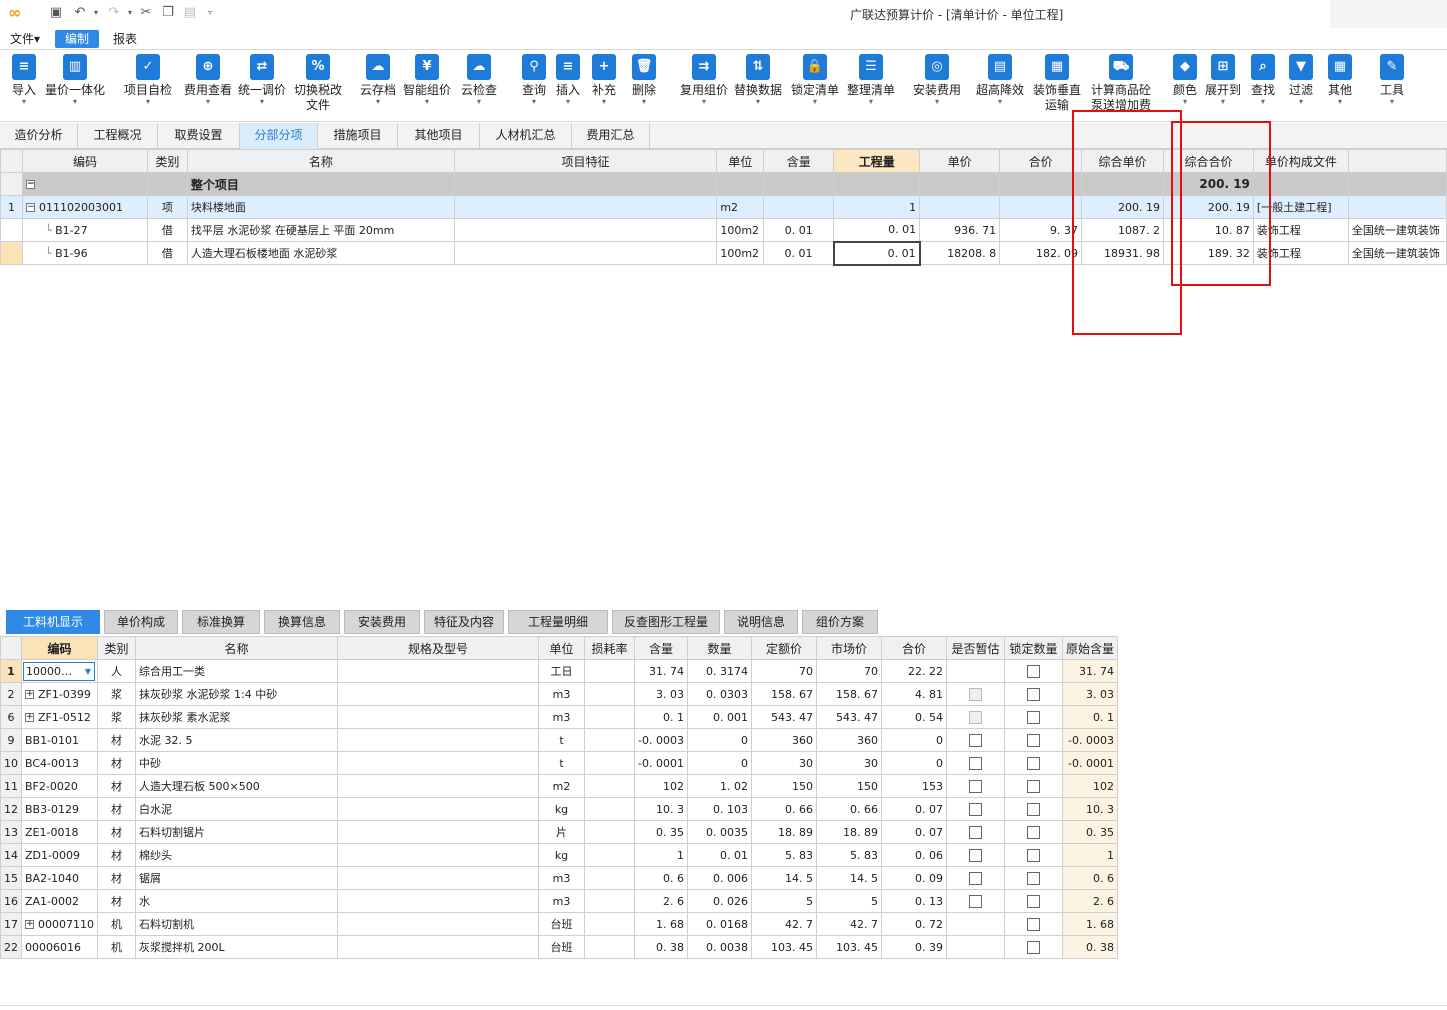  What do you see at coordinates (84, 184) in the screenshot?
I see `group-toggle: −` at bounding box center [84, 184].